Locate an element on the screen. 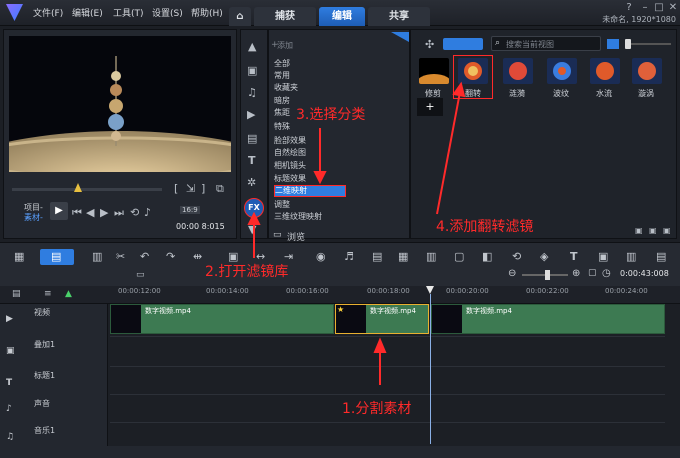  annotation-step2: 2.打开滤镜库 is located at coordinates (247, 272).